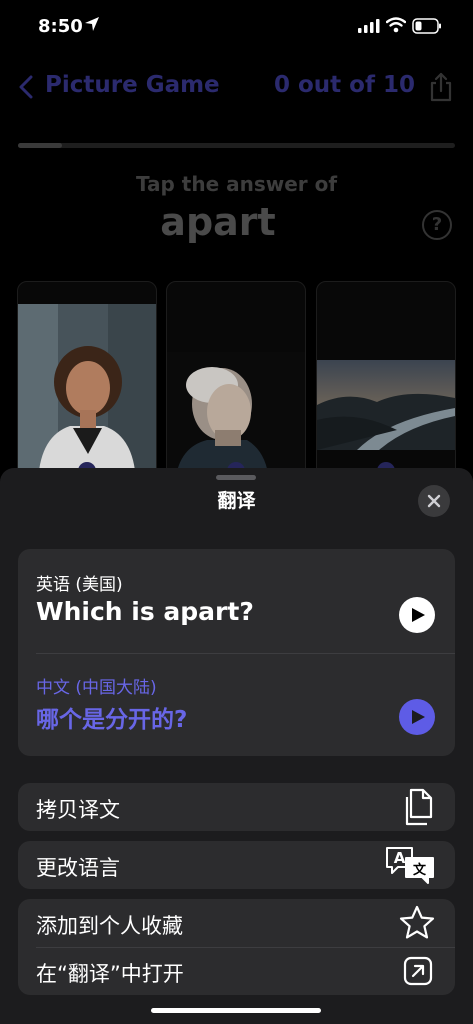 Image resolution: width=473 pixels, height=1024 pixels. I want to click on woman-portrait-image, so click(87, 392).